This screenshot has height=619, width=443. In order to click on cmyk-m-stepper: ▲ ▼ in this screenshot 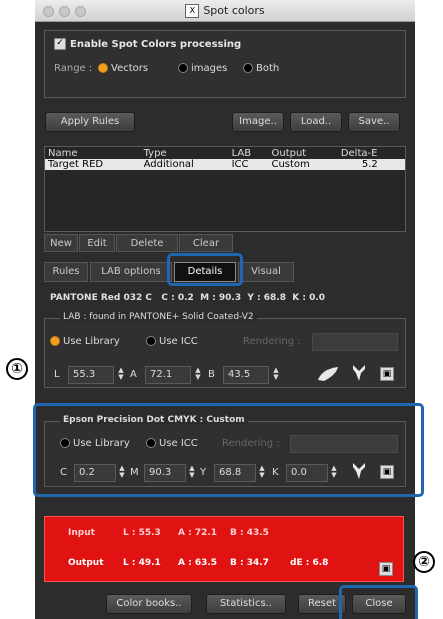, I will do `click(192, 473)`.